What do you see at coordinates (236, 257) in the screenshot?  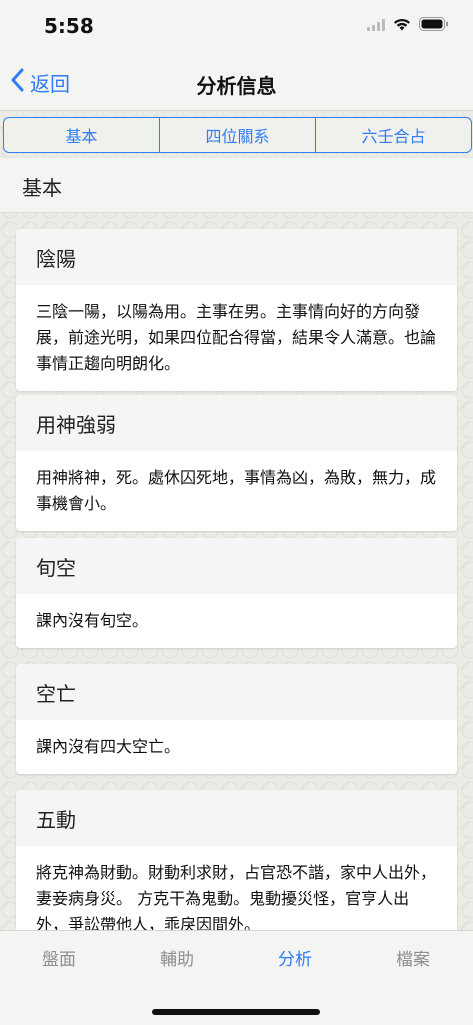 I see `card-title: 陰陽` at bounding box center [236, 257].